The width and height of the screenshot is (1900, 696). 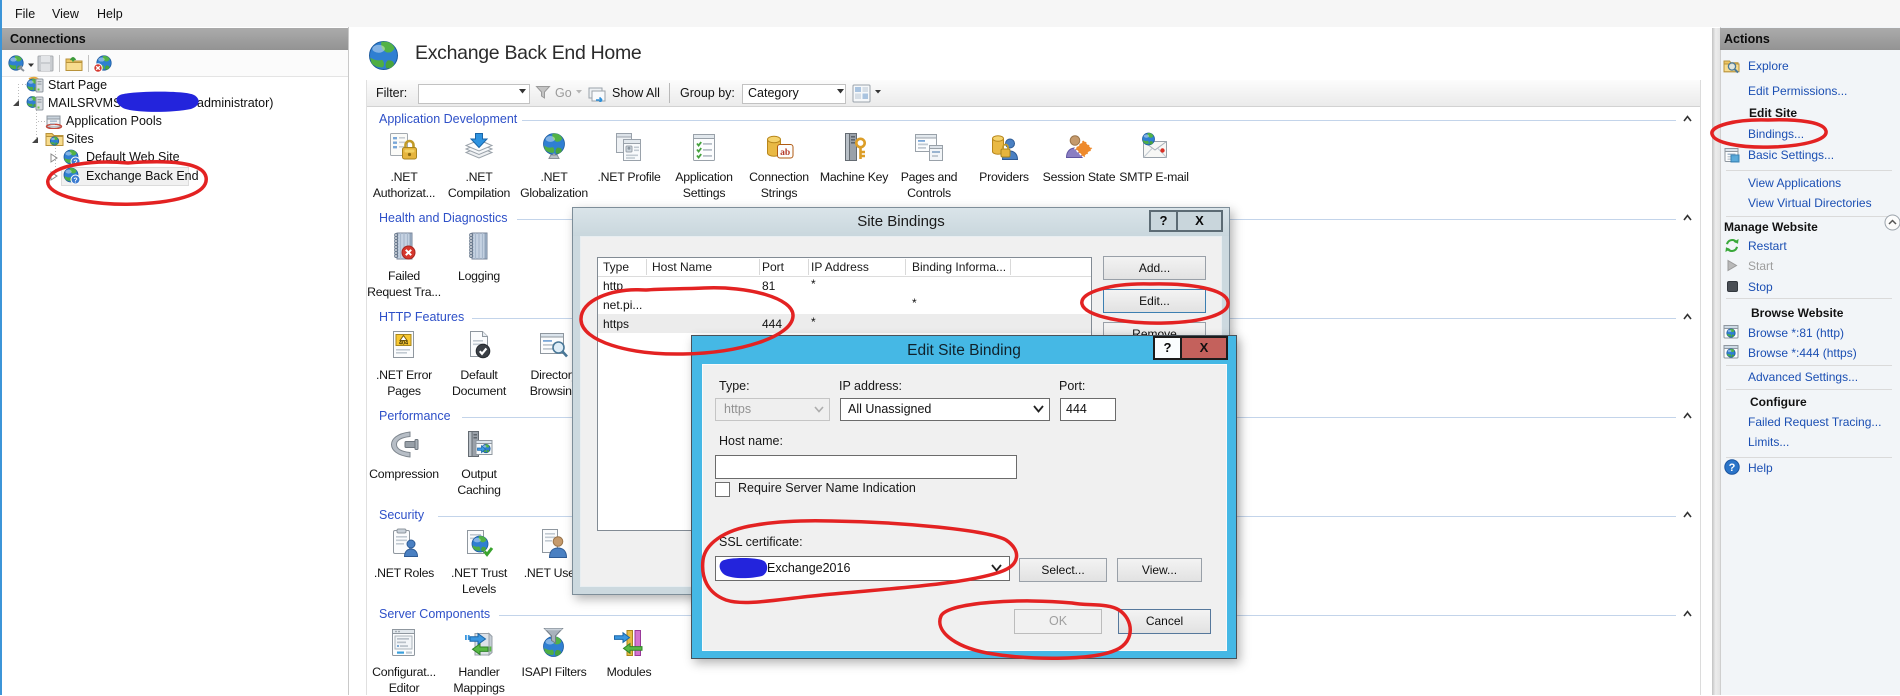 I want to click on svg-text: ab, so click(x=785, y=153).